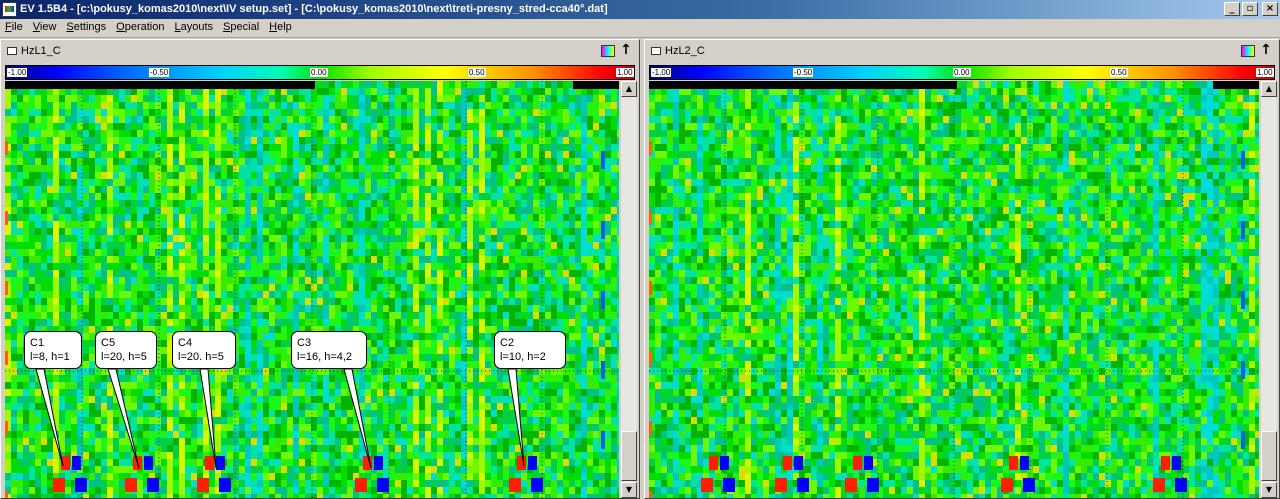  Describe the element at coordinates (962, 51) in the screenshot. I see `panel-title-bar: HzL2_C ↑` at that location.